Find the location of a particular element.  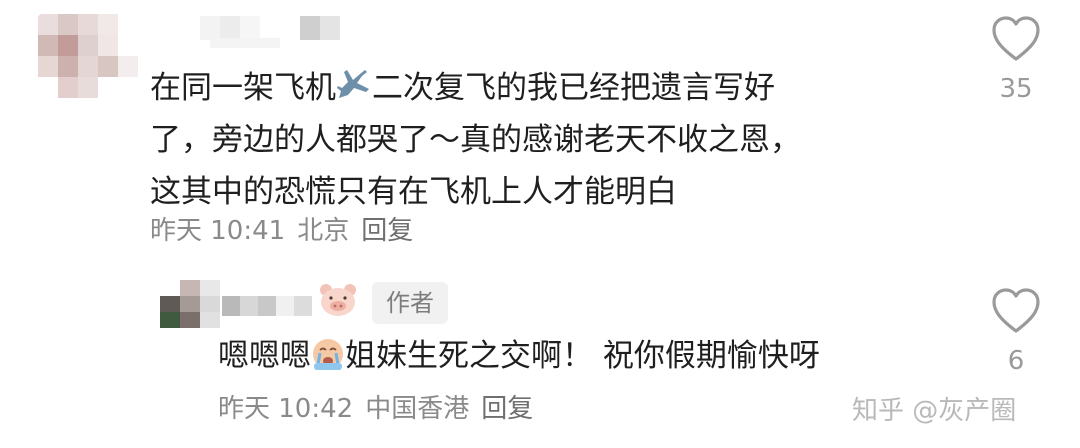

reply-meta: 昨天 10:42 中国香港 回复 is located at coordinates (381, 406).